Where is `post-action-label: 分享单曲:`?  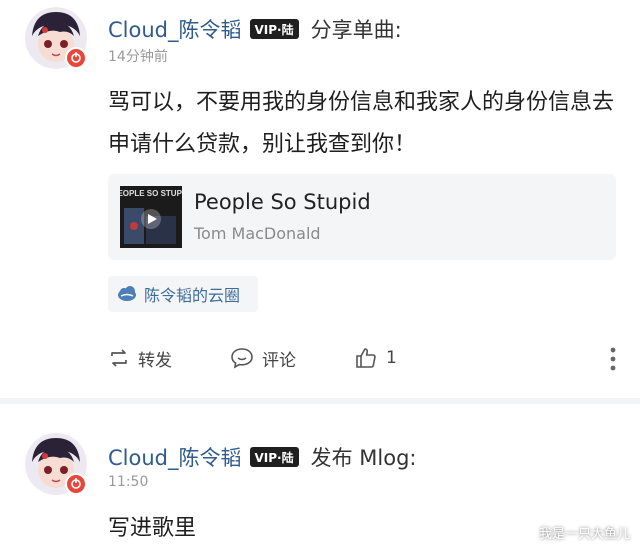 post-action-label: 分享单曲: is located at coordinates (356, 30).